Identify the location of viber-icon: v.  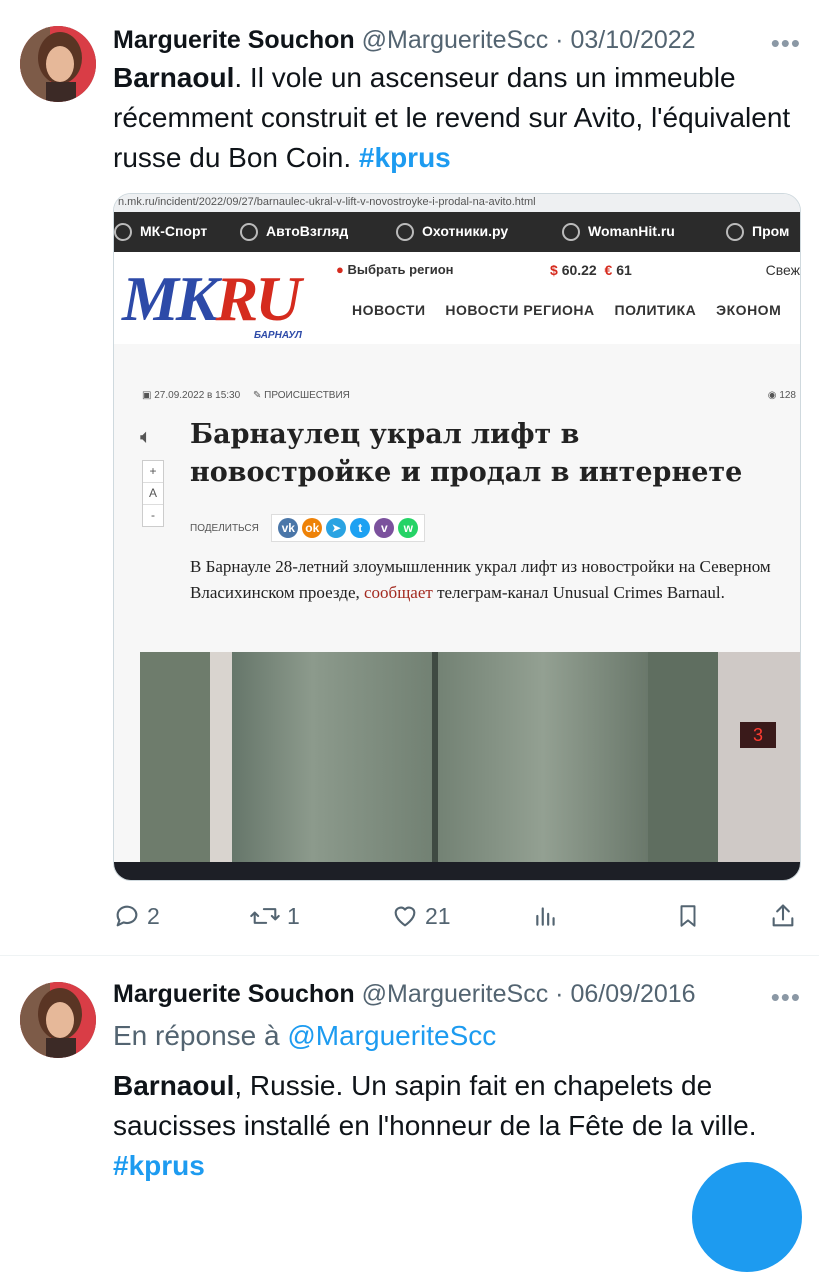
(384, 528).